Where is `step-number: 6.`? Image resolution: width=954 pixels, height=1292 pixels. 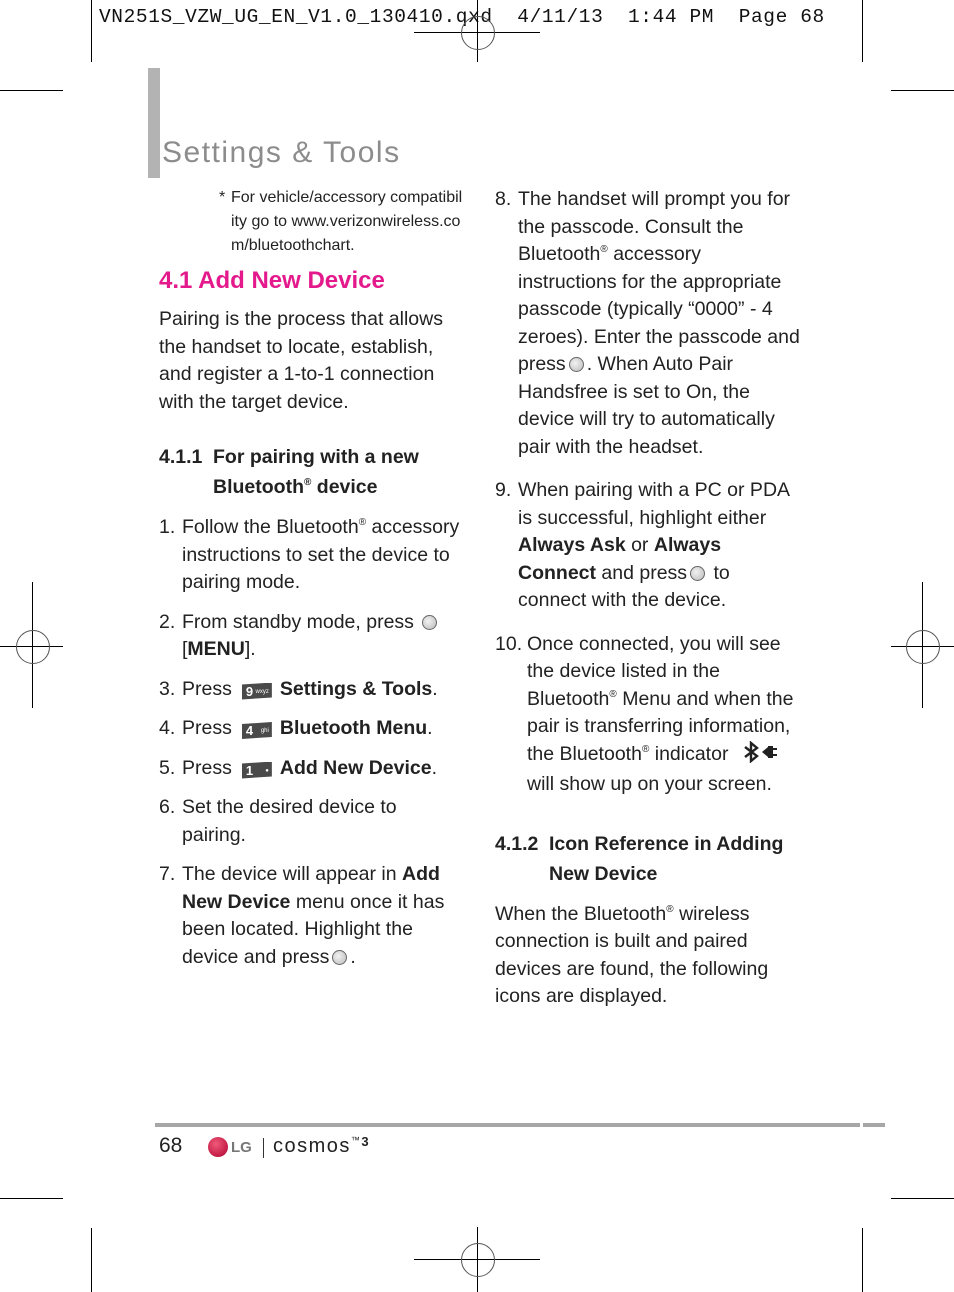
step-number: 6. is located at coordinates (167, 807).